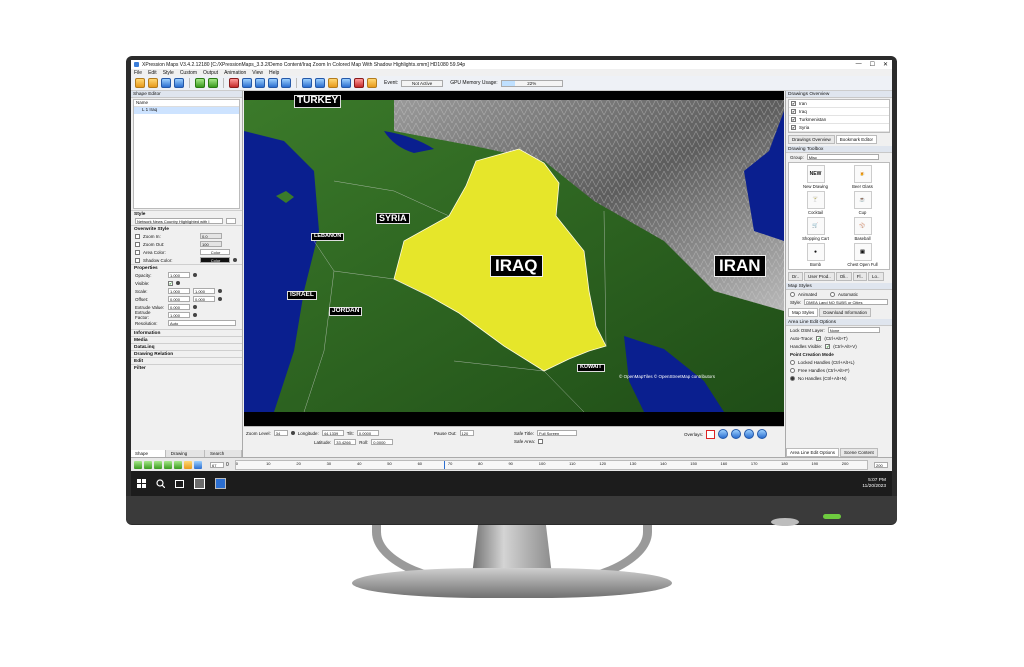 Image resolution: width=1024 pixels, height=667 pixels. I want to click on lock-osm-select: None, so click(853, 330).